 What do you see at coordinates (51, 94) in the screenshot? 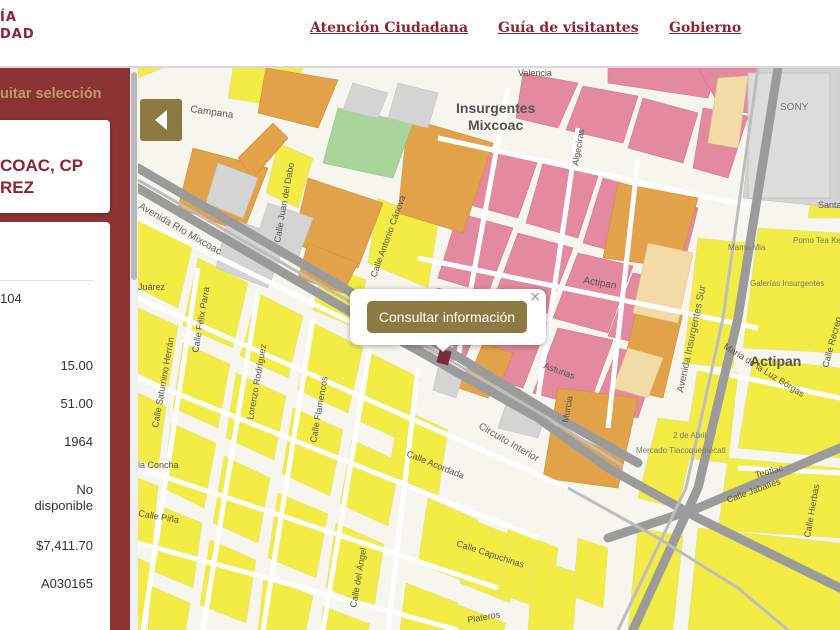
I see `clear-selection-link: uitar selección` at bounding box center [51, 94].